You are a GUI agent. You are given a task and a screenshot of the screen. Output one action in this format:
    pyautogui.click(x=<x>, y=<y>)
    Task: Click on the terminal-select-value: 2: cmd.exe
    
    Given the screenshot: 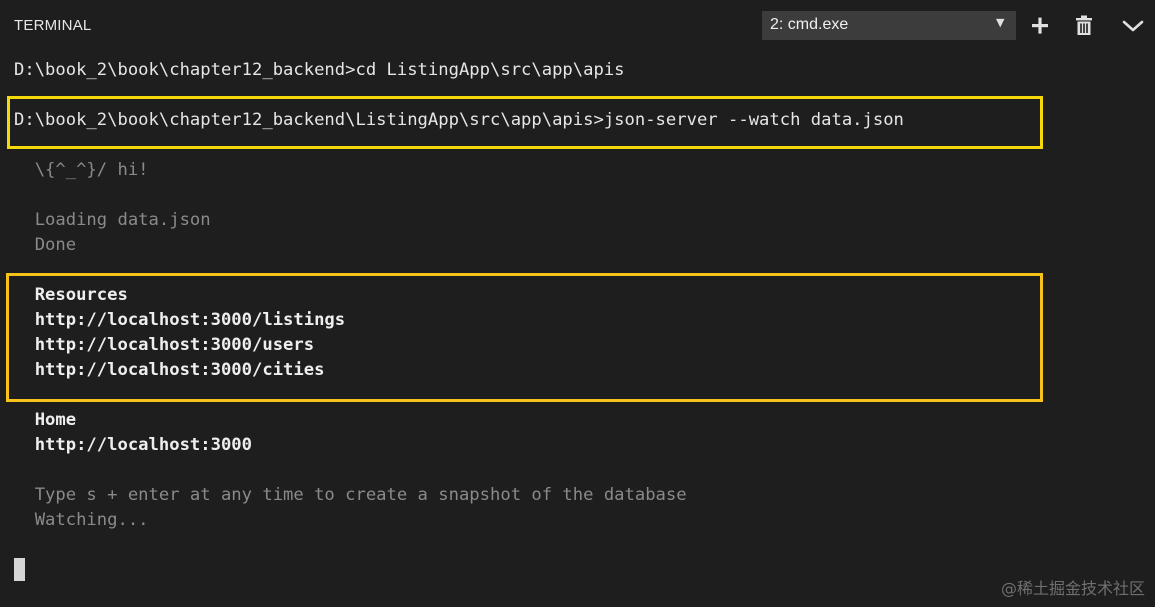 What is the action you would take?
    pyautogui.click(x=809, y=24)
    